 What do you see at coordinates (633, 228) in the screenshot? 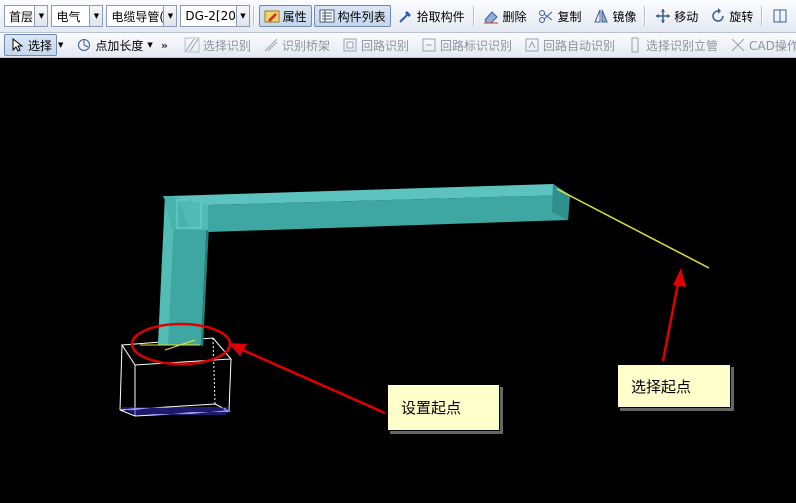
I see `guide-line` at bounding box center [633, 228].